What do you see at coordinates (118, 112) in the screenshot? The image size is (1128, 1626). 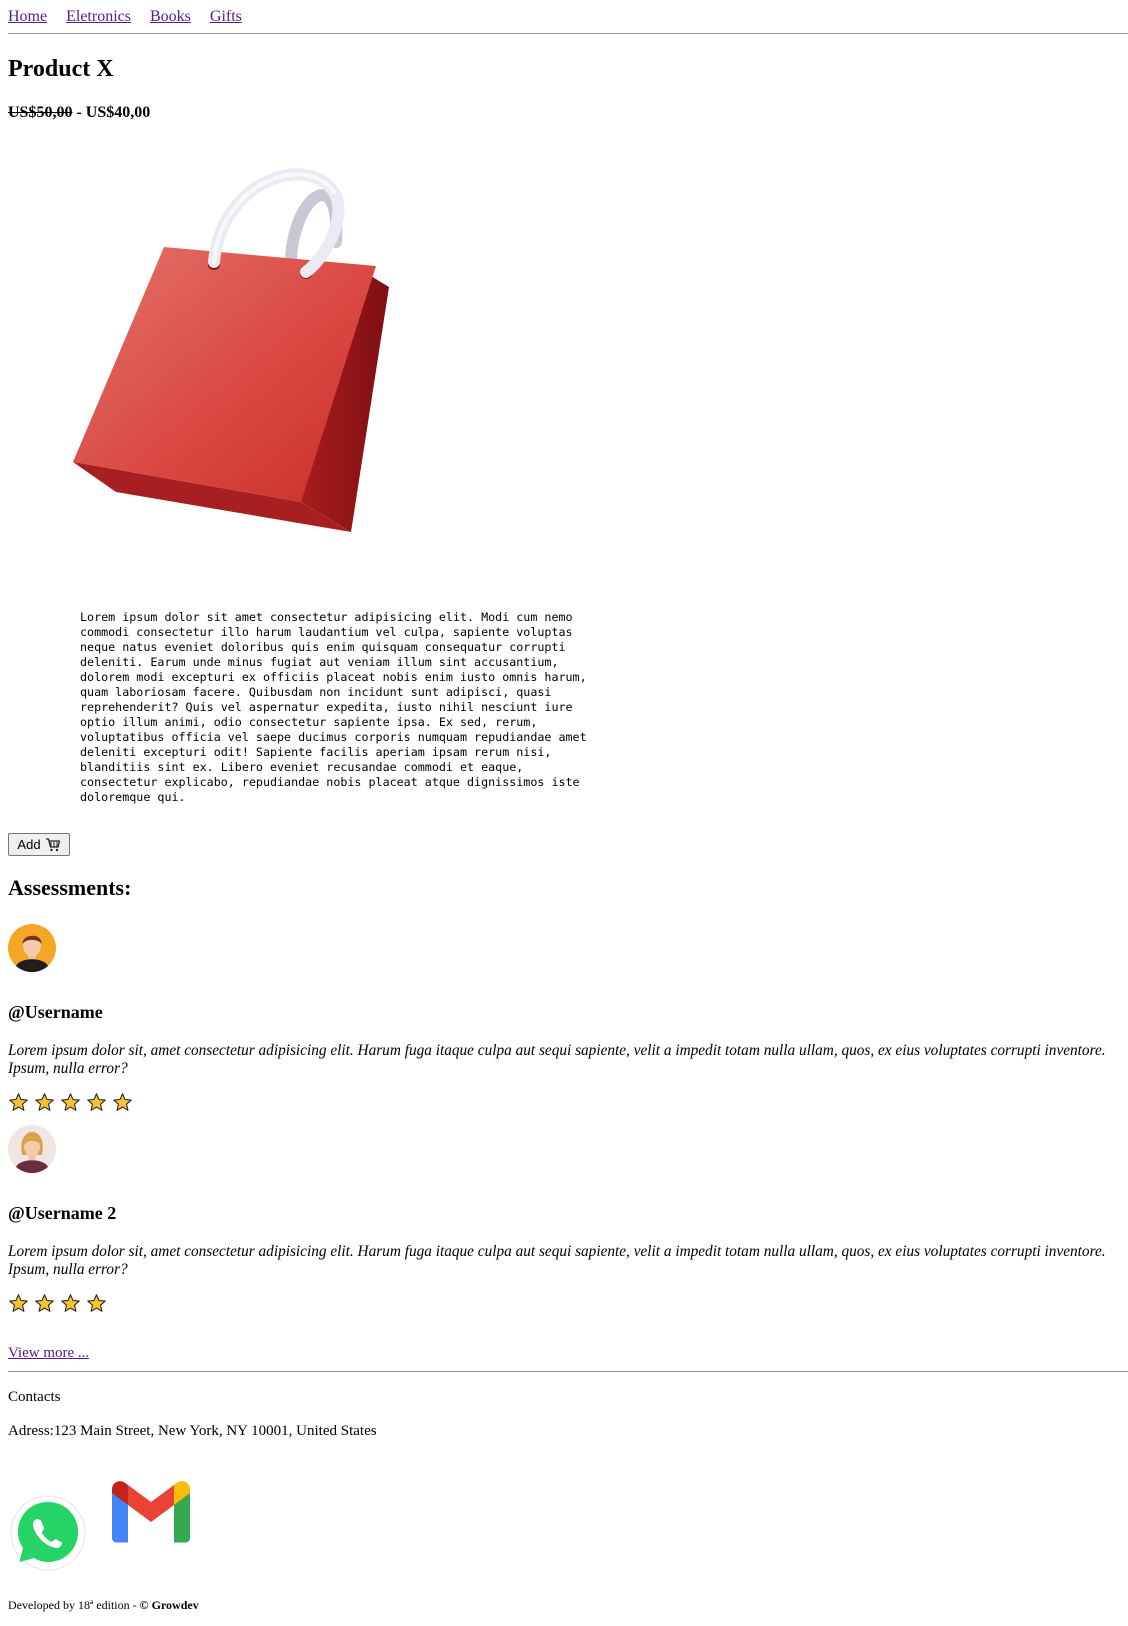 I see `current-price: US$40,00` at bounding box center [118, 112].